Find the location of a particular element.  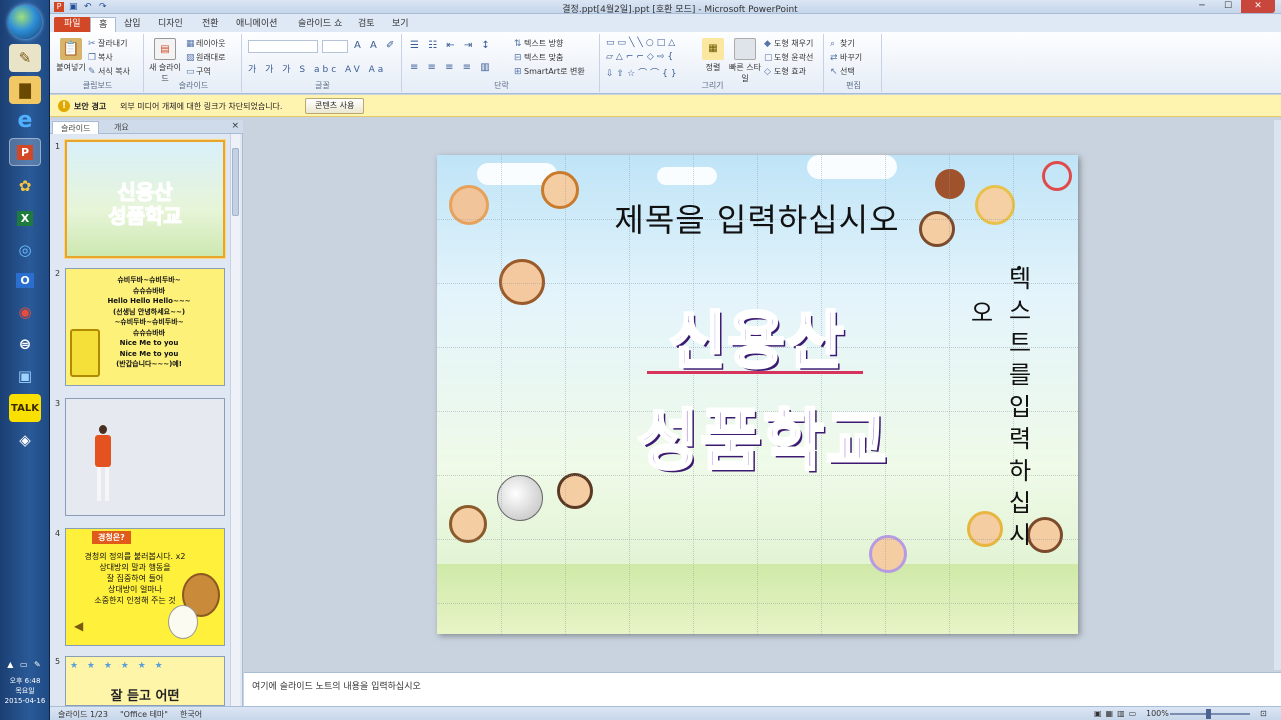

tab-file: 파일 is located at coordinates (72, 24).